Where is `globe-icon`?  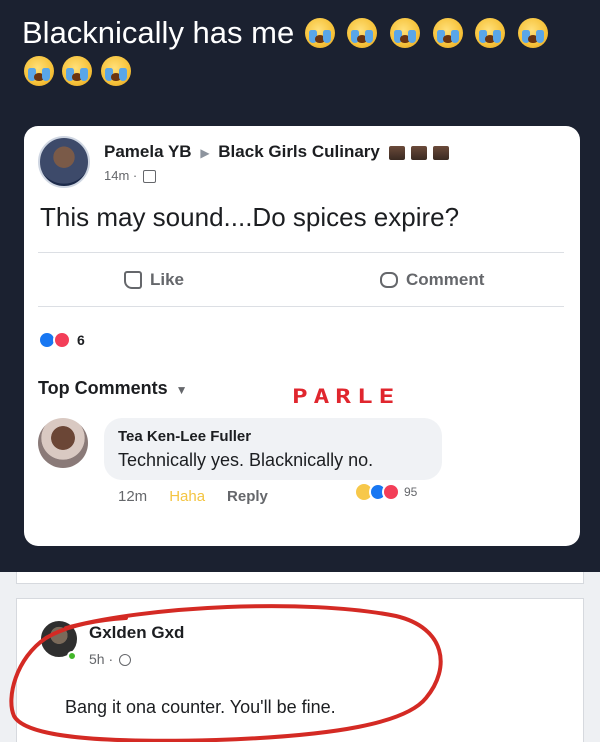 globe-icon is located at coordinates (125, 660).